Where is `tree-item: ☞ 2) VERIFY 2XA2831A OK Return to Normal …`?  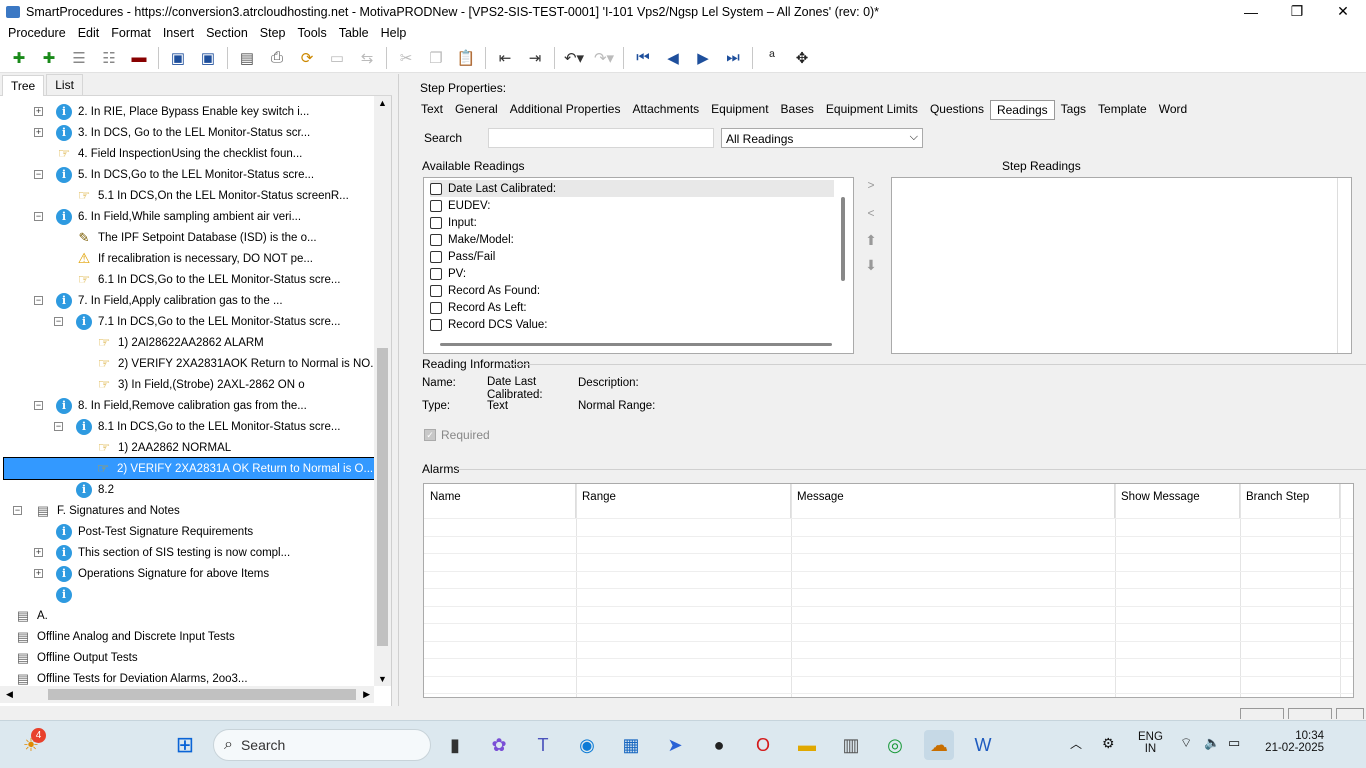 tree-item: ☞ 2) VERIFY 2XA2831A OK Return to Normal … is located at coordinates (188, 468).